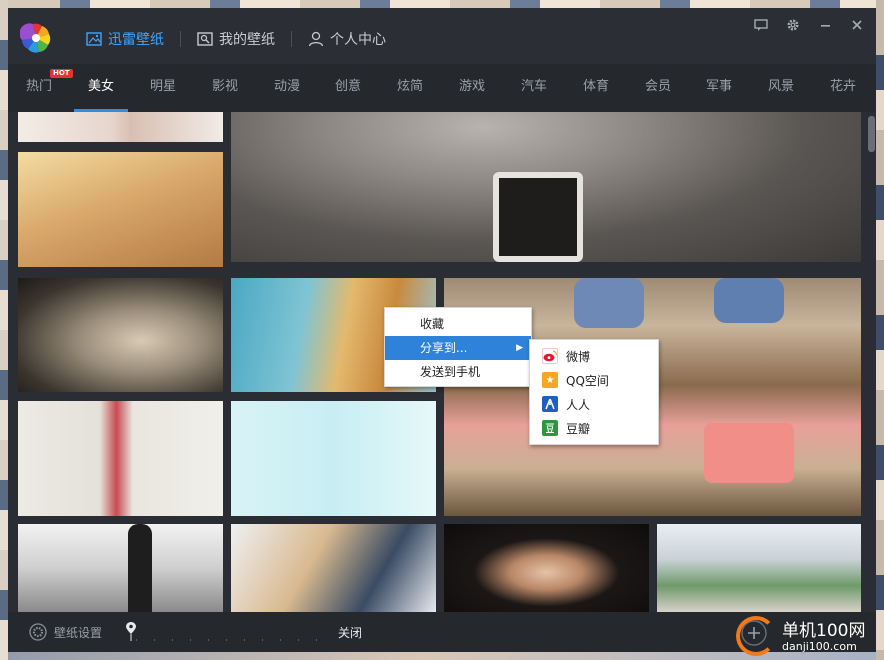 The height and width of the screenshot is (660, 884). I want to click on tab-anime: 动漫, so click(287, 88).